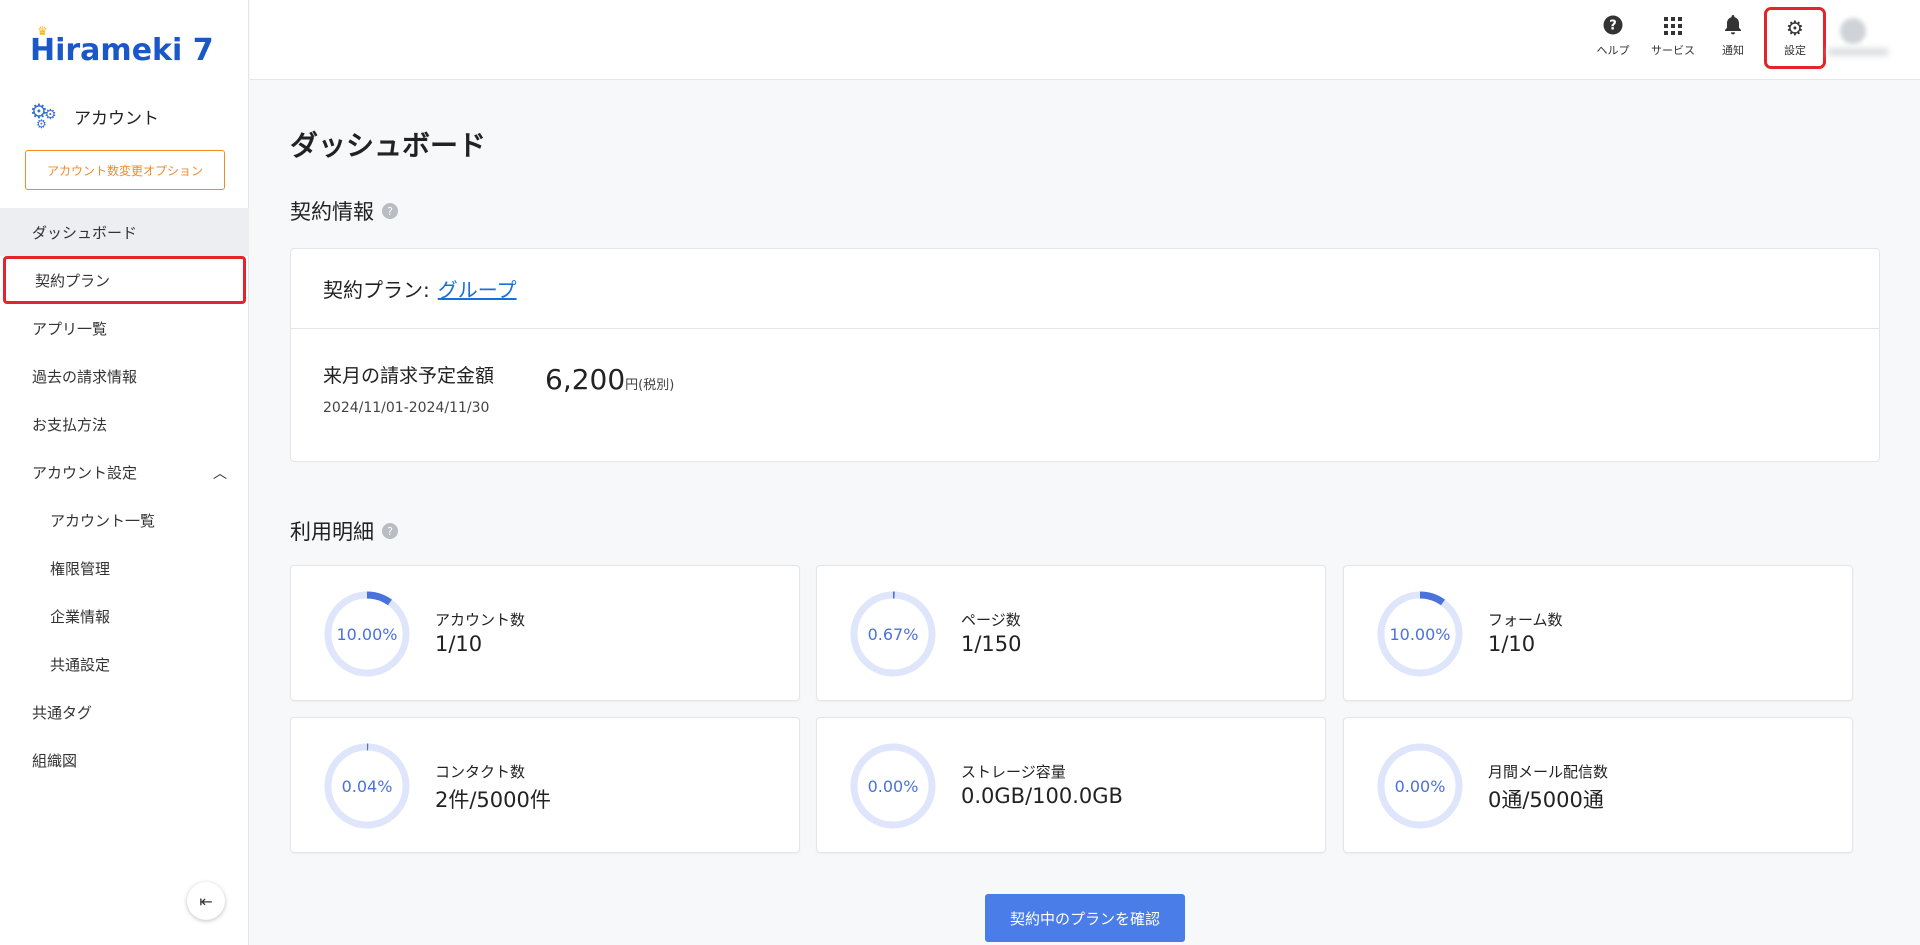 Image resolution: width=1920 pixels, height=945 pixels. I want to click on billing-period: 2024/11/01-2024/11/30, so click(406, 408).